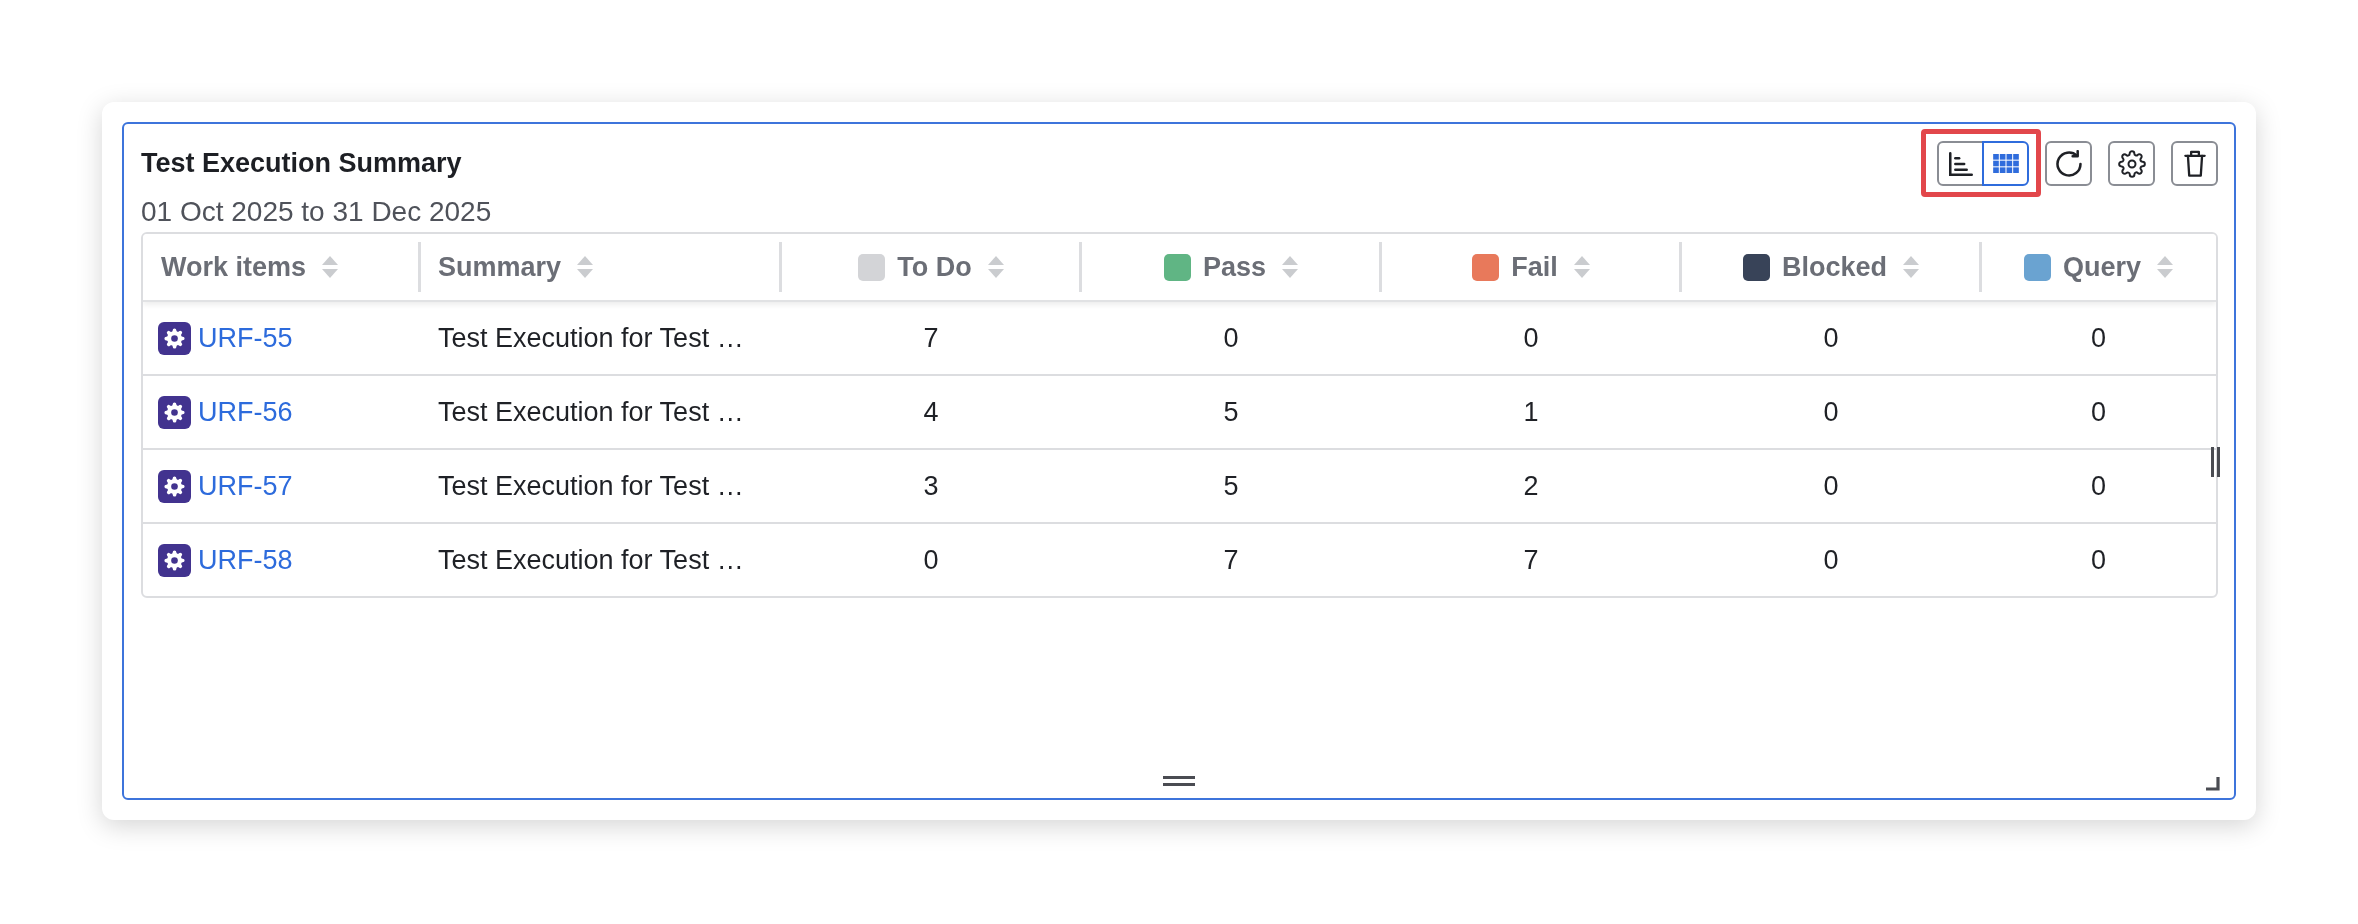  Describe the element at coordinates (931, 412) in the screenshot. I see `table-cell-text: 4` at that location.